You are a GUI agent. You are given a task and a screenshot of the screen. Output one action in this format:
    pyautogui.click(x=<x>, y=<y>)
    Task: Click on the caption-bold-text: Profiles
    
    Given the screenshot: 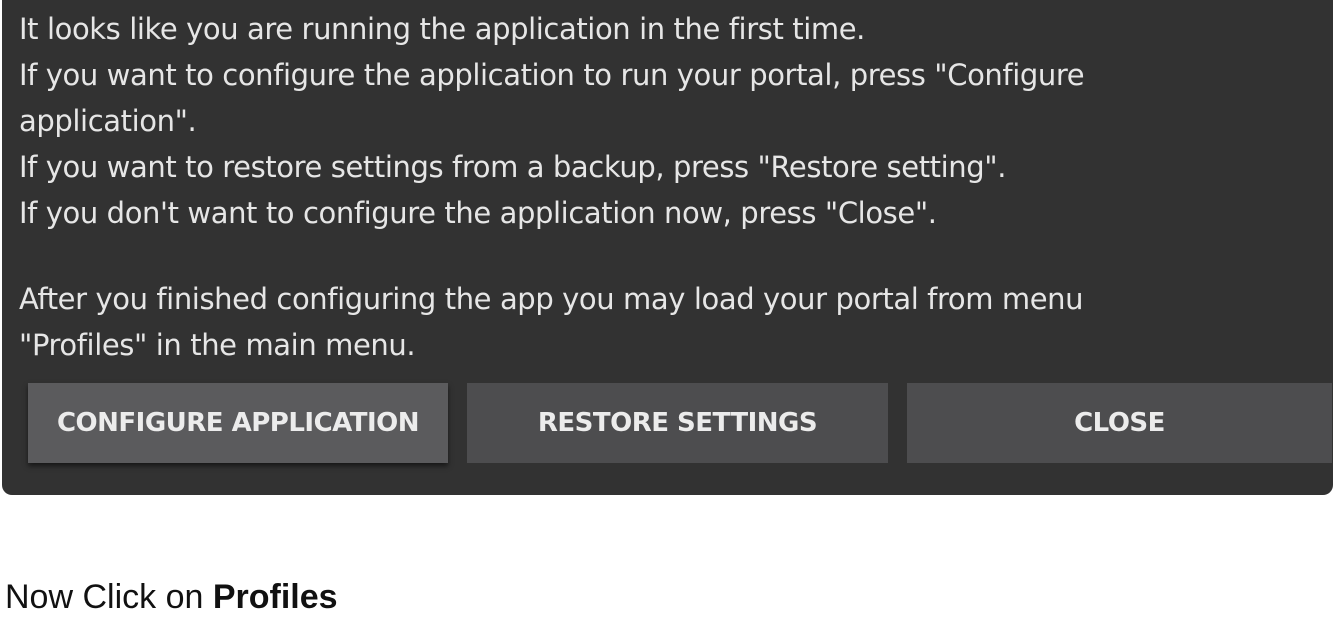 What is the action you would take?
    pyautogui.click(x=275, y=597)
    